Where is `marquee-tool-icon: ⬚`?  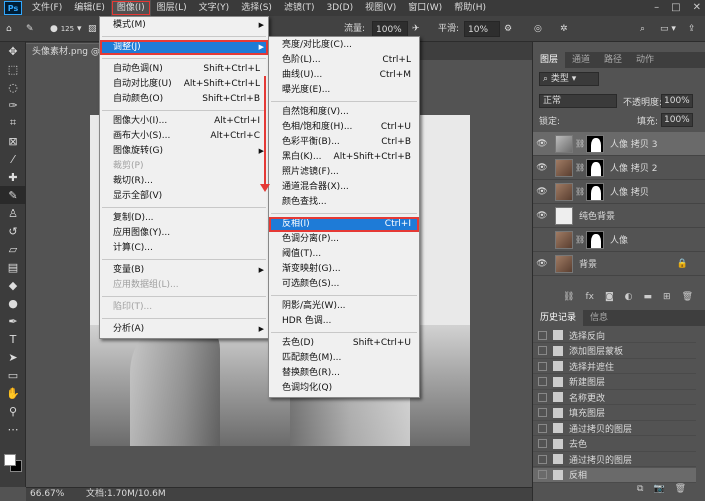 marquee-tool-icon: ⬚ is located at coordinates (13, 69).